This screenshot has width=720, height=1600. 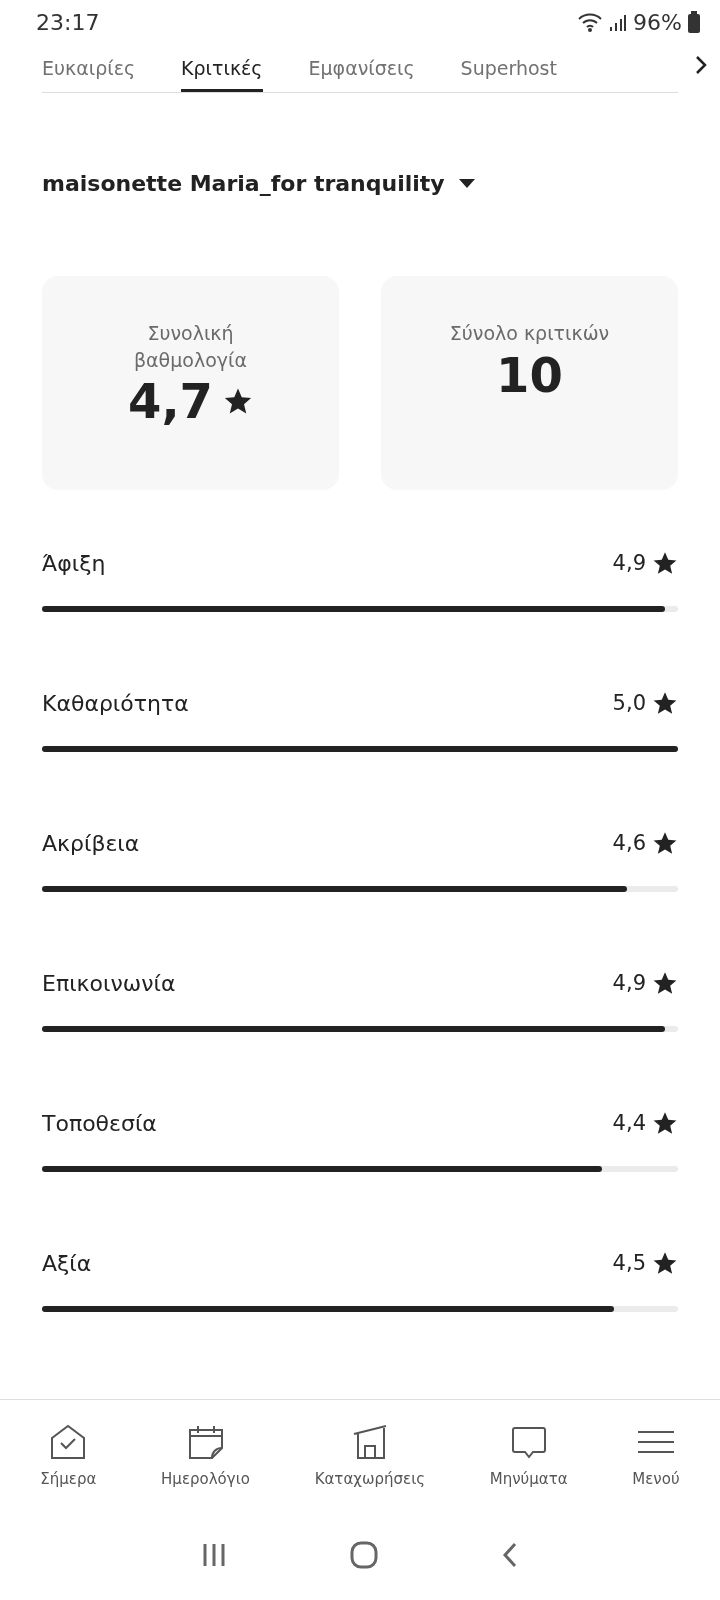 What do you see at coordinates (68, 1479) in the screenshot?
I see `nav-label: Σήμερα` at bounding box center [68, 1479].